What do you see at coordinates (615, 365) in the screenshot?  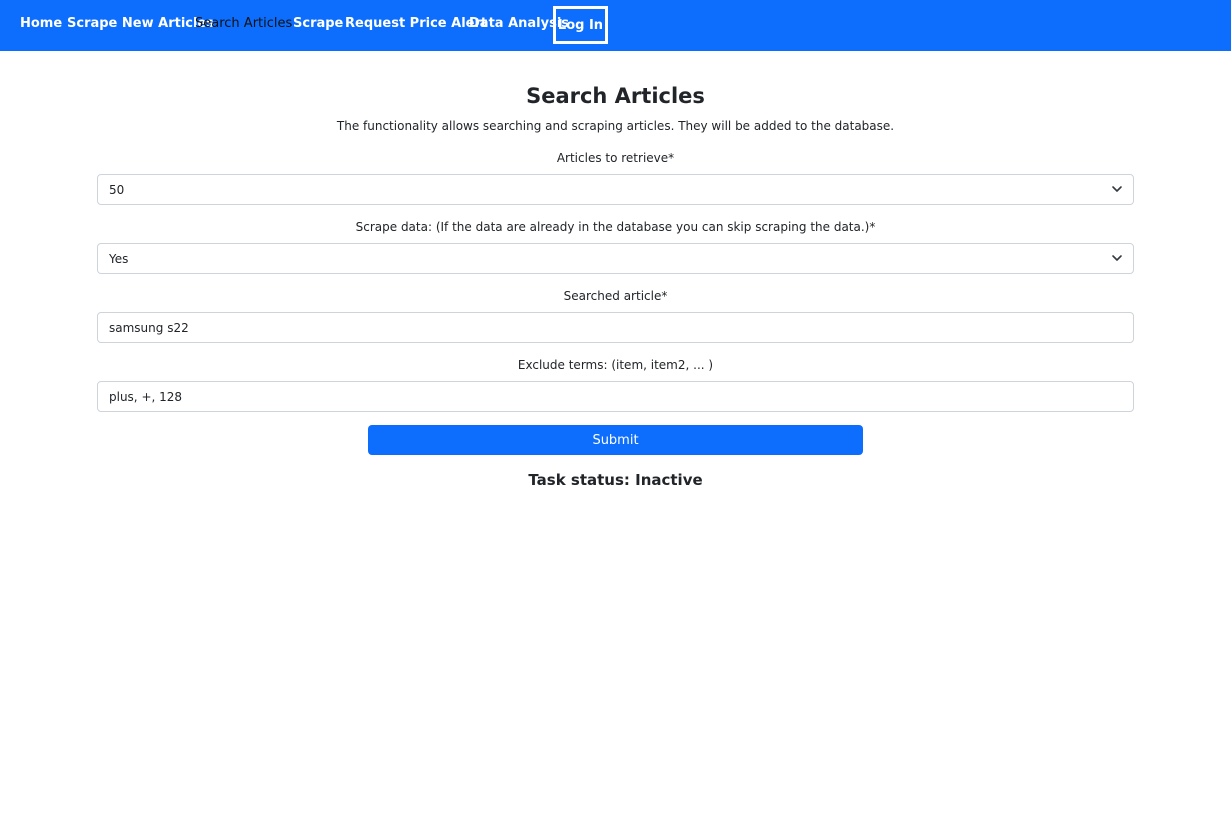 I see `exclude-terms-label: Exclude terms: (item, item2, ... )` at bounding box center [615, 365].